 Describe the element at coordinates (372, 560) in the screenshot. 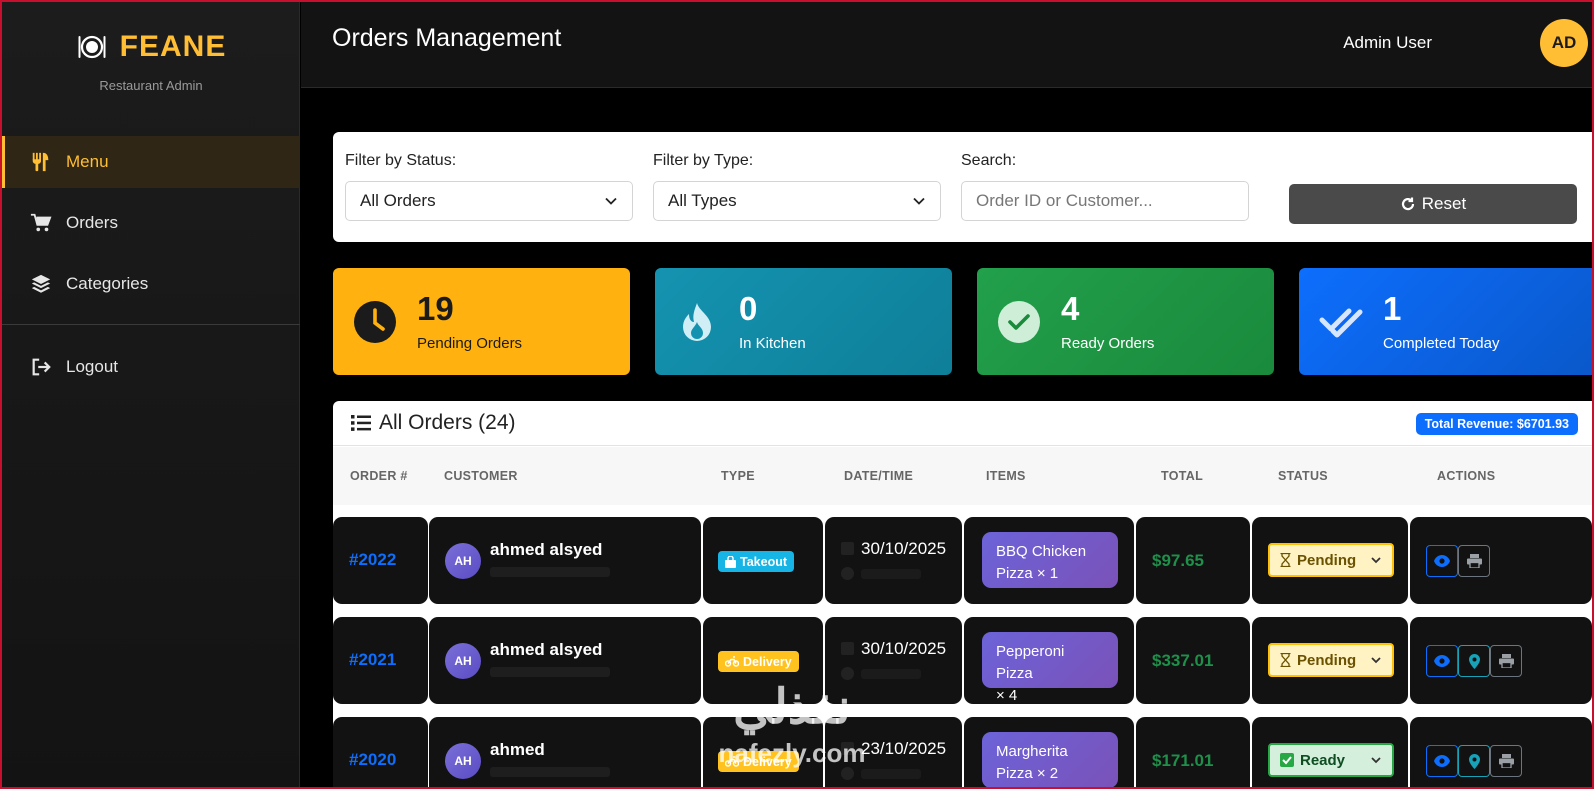

I see `order-id-link: #2022` at that location.